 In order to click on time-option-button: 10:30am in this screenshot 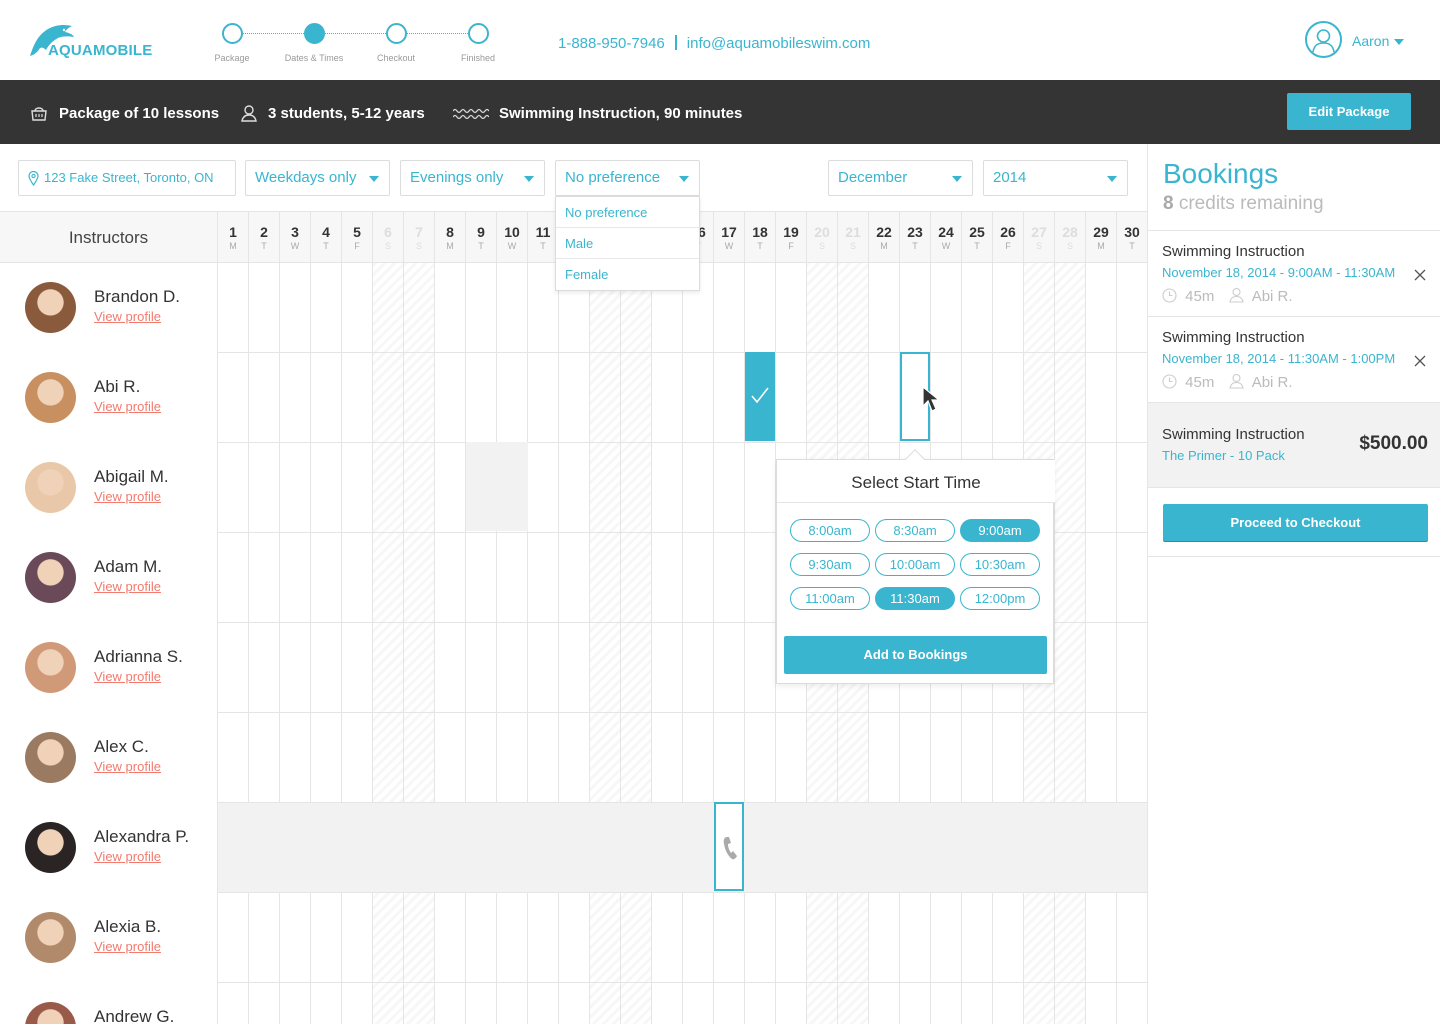, I will do `click(1000, 564)`.